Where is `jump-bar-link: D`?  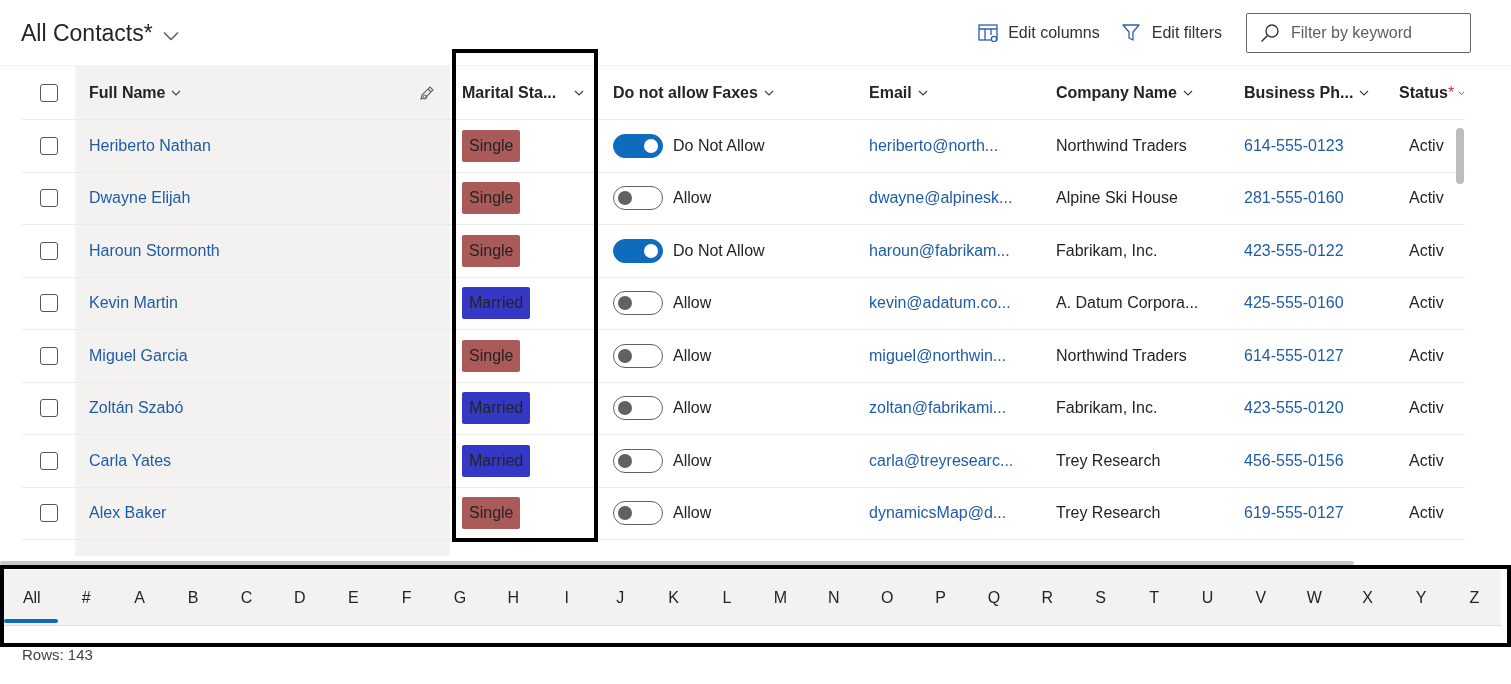 jump-bar-link: D is located at coordinates (300, 597).